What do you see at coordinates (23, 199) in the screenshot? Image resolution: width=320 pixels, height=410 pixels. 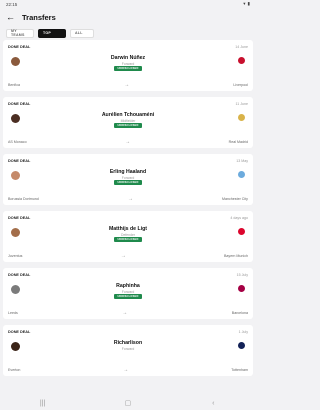 I see `from-club: Borussia Dortmund` at bounding box center [23, 199].